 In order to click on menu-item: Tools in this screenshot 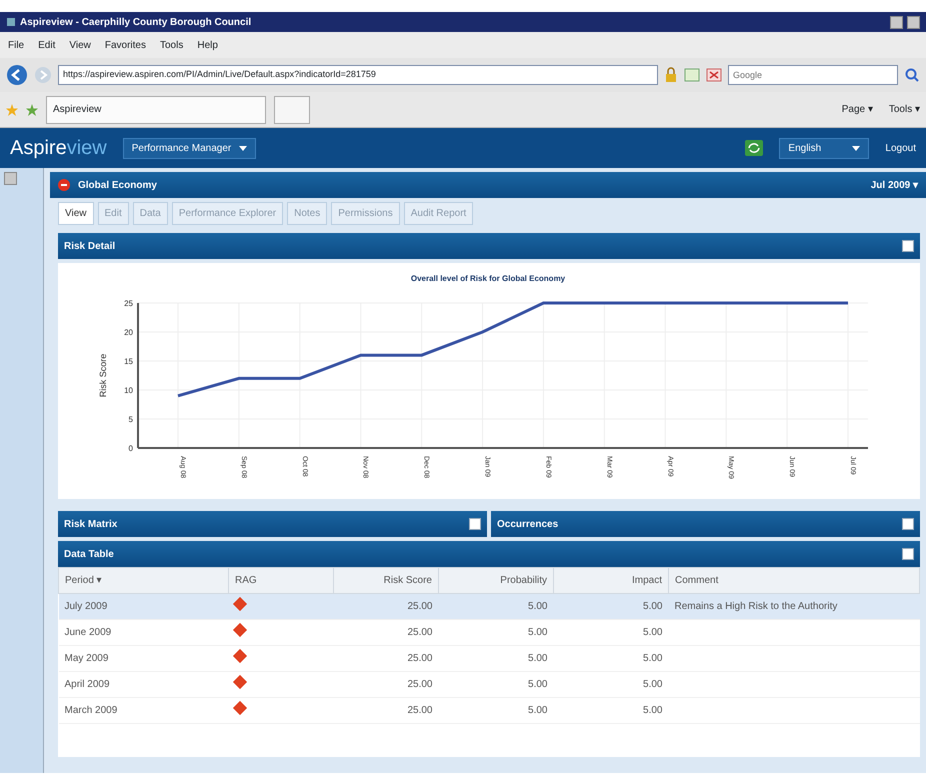, I will do `click(172, 45)`.